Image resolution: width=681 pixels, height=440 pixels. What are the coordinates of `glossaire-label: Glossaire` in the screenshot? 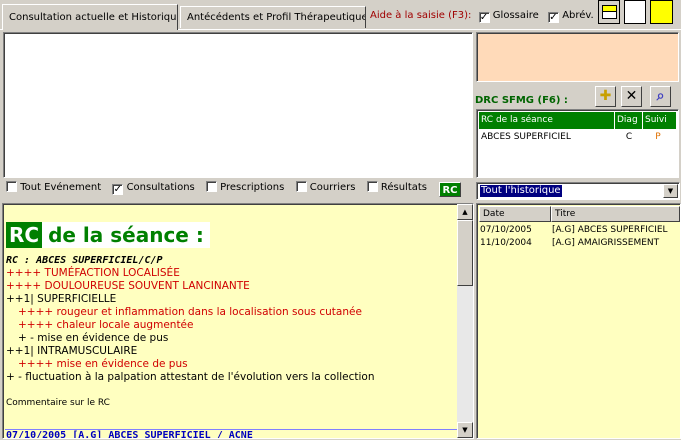 It's located at (515, 15).